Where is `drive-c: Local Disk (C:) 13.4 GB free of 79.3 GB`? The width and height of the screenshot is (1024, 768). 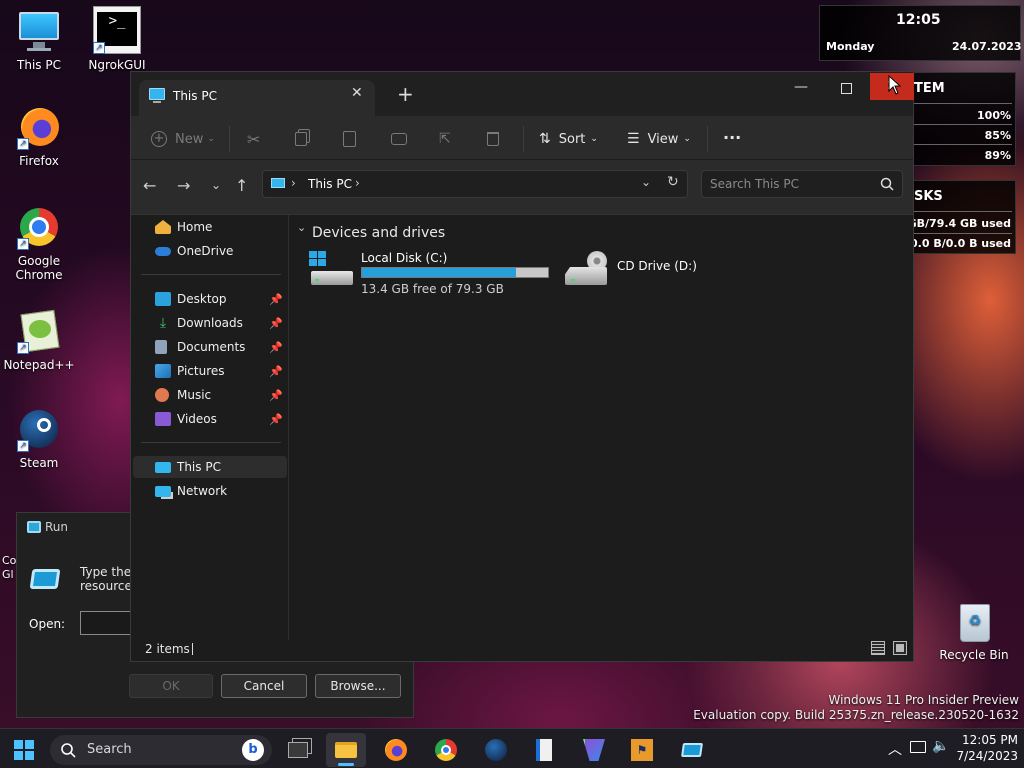
drive-c: Local Disk (C:) 13.4 GB free of 79.3 GB is located at coordinates (431, 273).